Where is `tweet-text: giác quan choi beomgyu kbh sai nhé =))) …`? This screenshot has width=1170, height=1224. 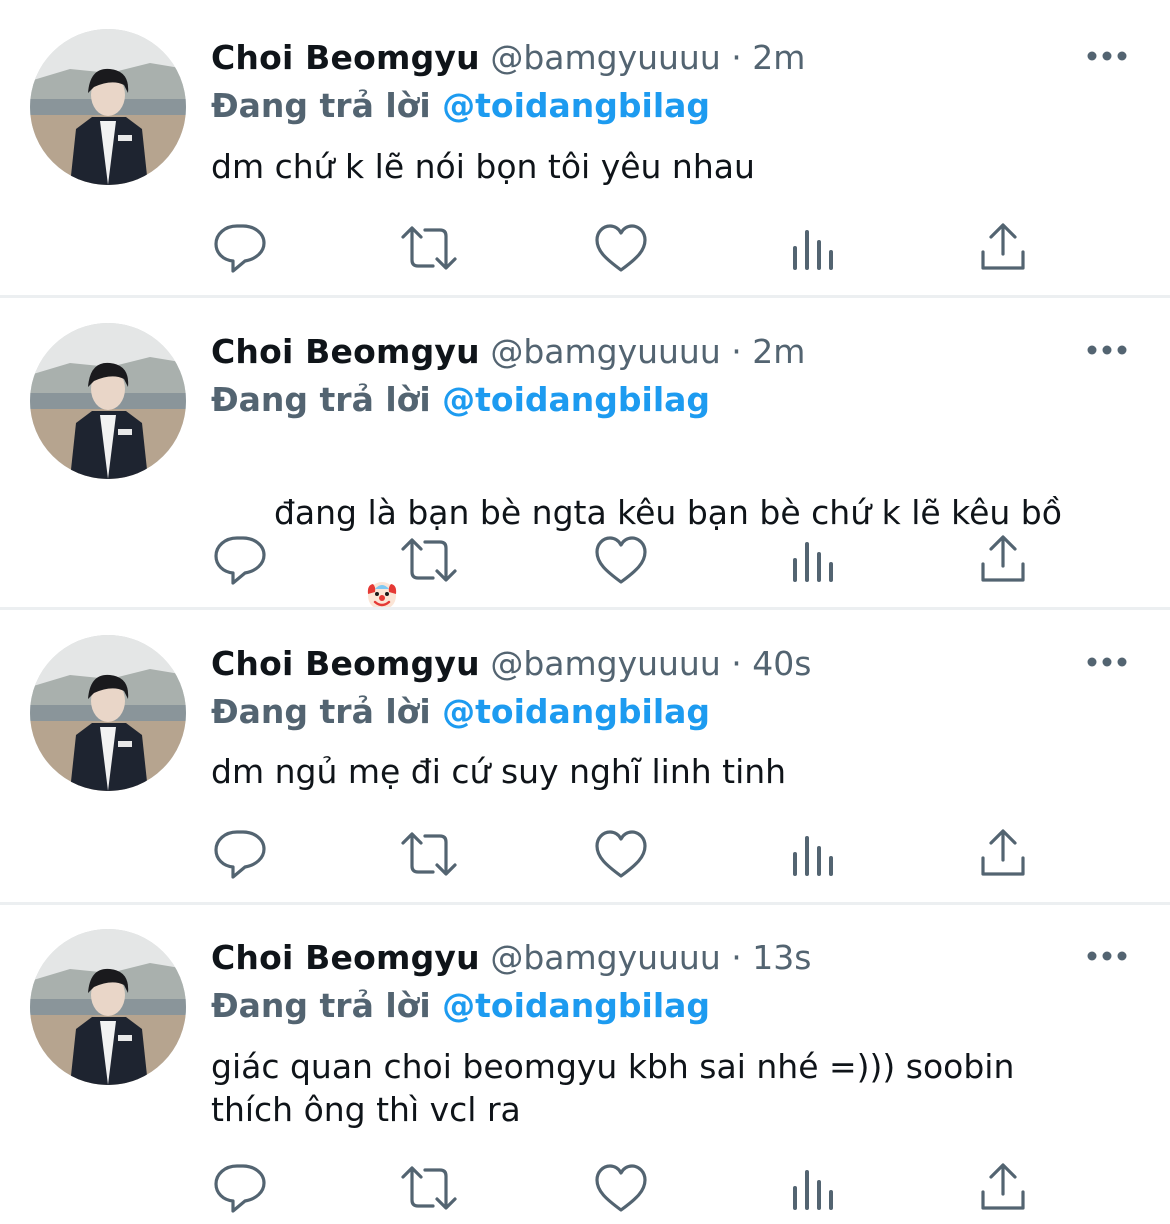 tweet-text: giác quan choi beomgyu kbh sai nhé =))) … is located at coordinates (613, 1088).